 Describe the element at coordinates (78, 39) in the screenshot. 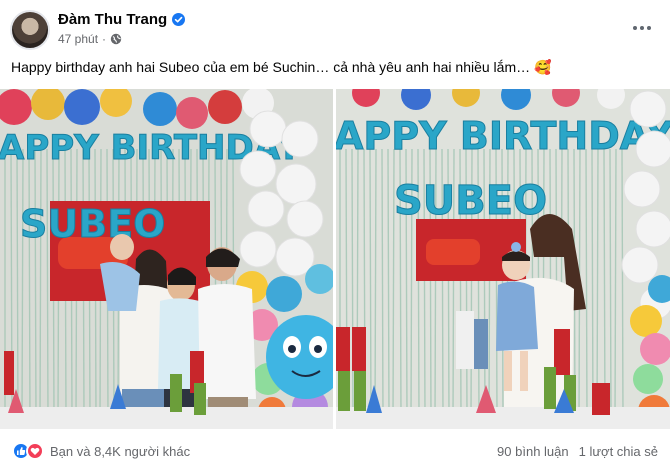

I see `post-timestamp: 47 phút` at that location.